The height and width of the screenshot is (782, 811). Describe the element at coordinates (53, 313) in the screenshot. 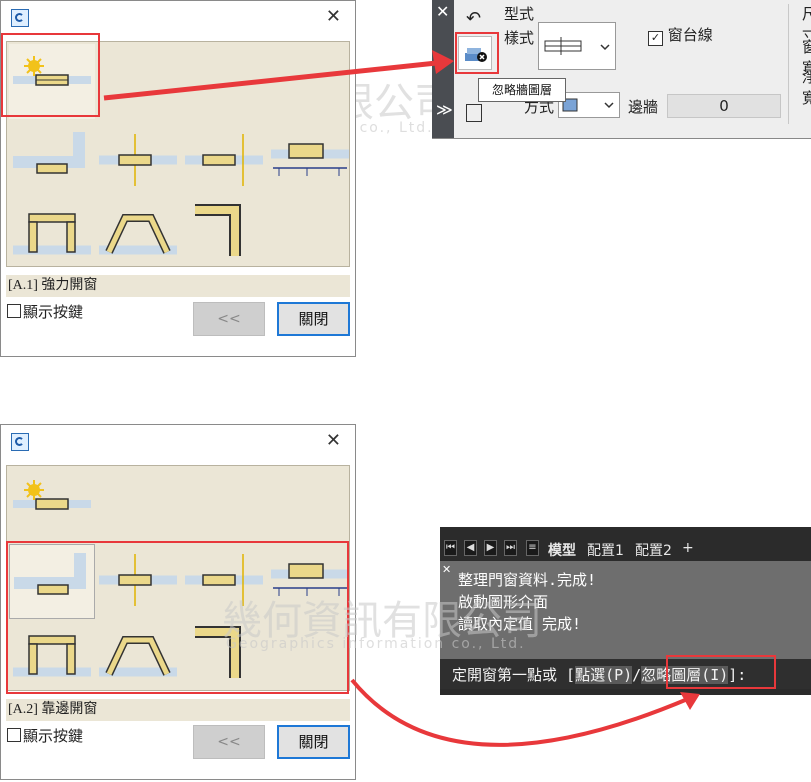

I see `checkbox-label: 顯示按鍵` at that location.